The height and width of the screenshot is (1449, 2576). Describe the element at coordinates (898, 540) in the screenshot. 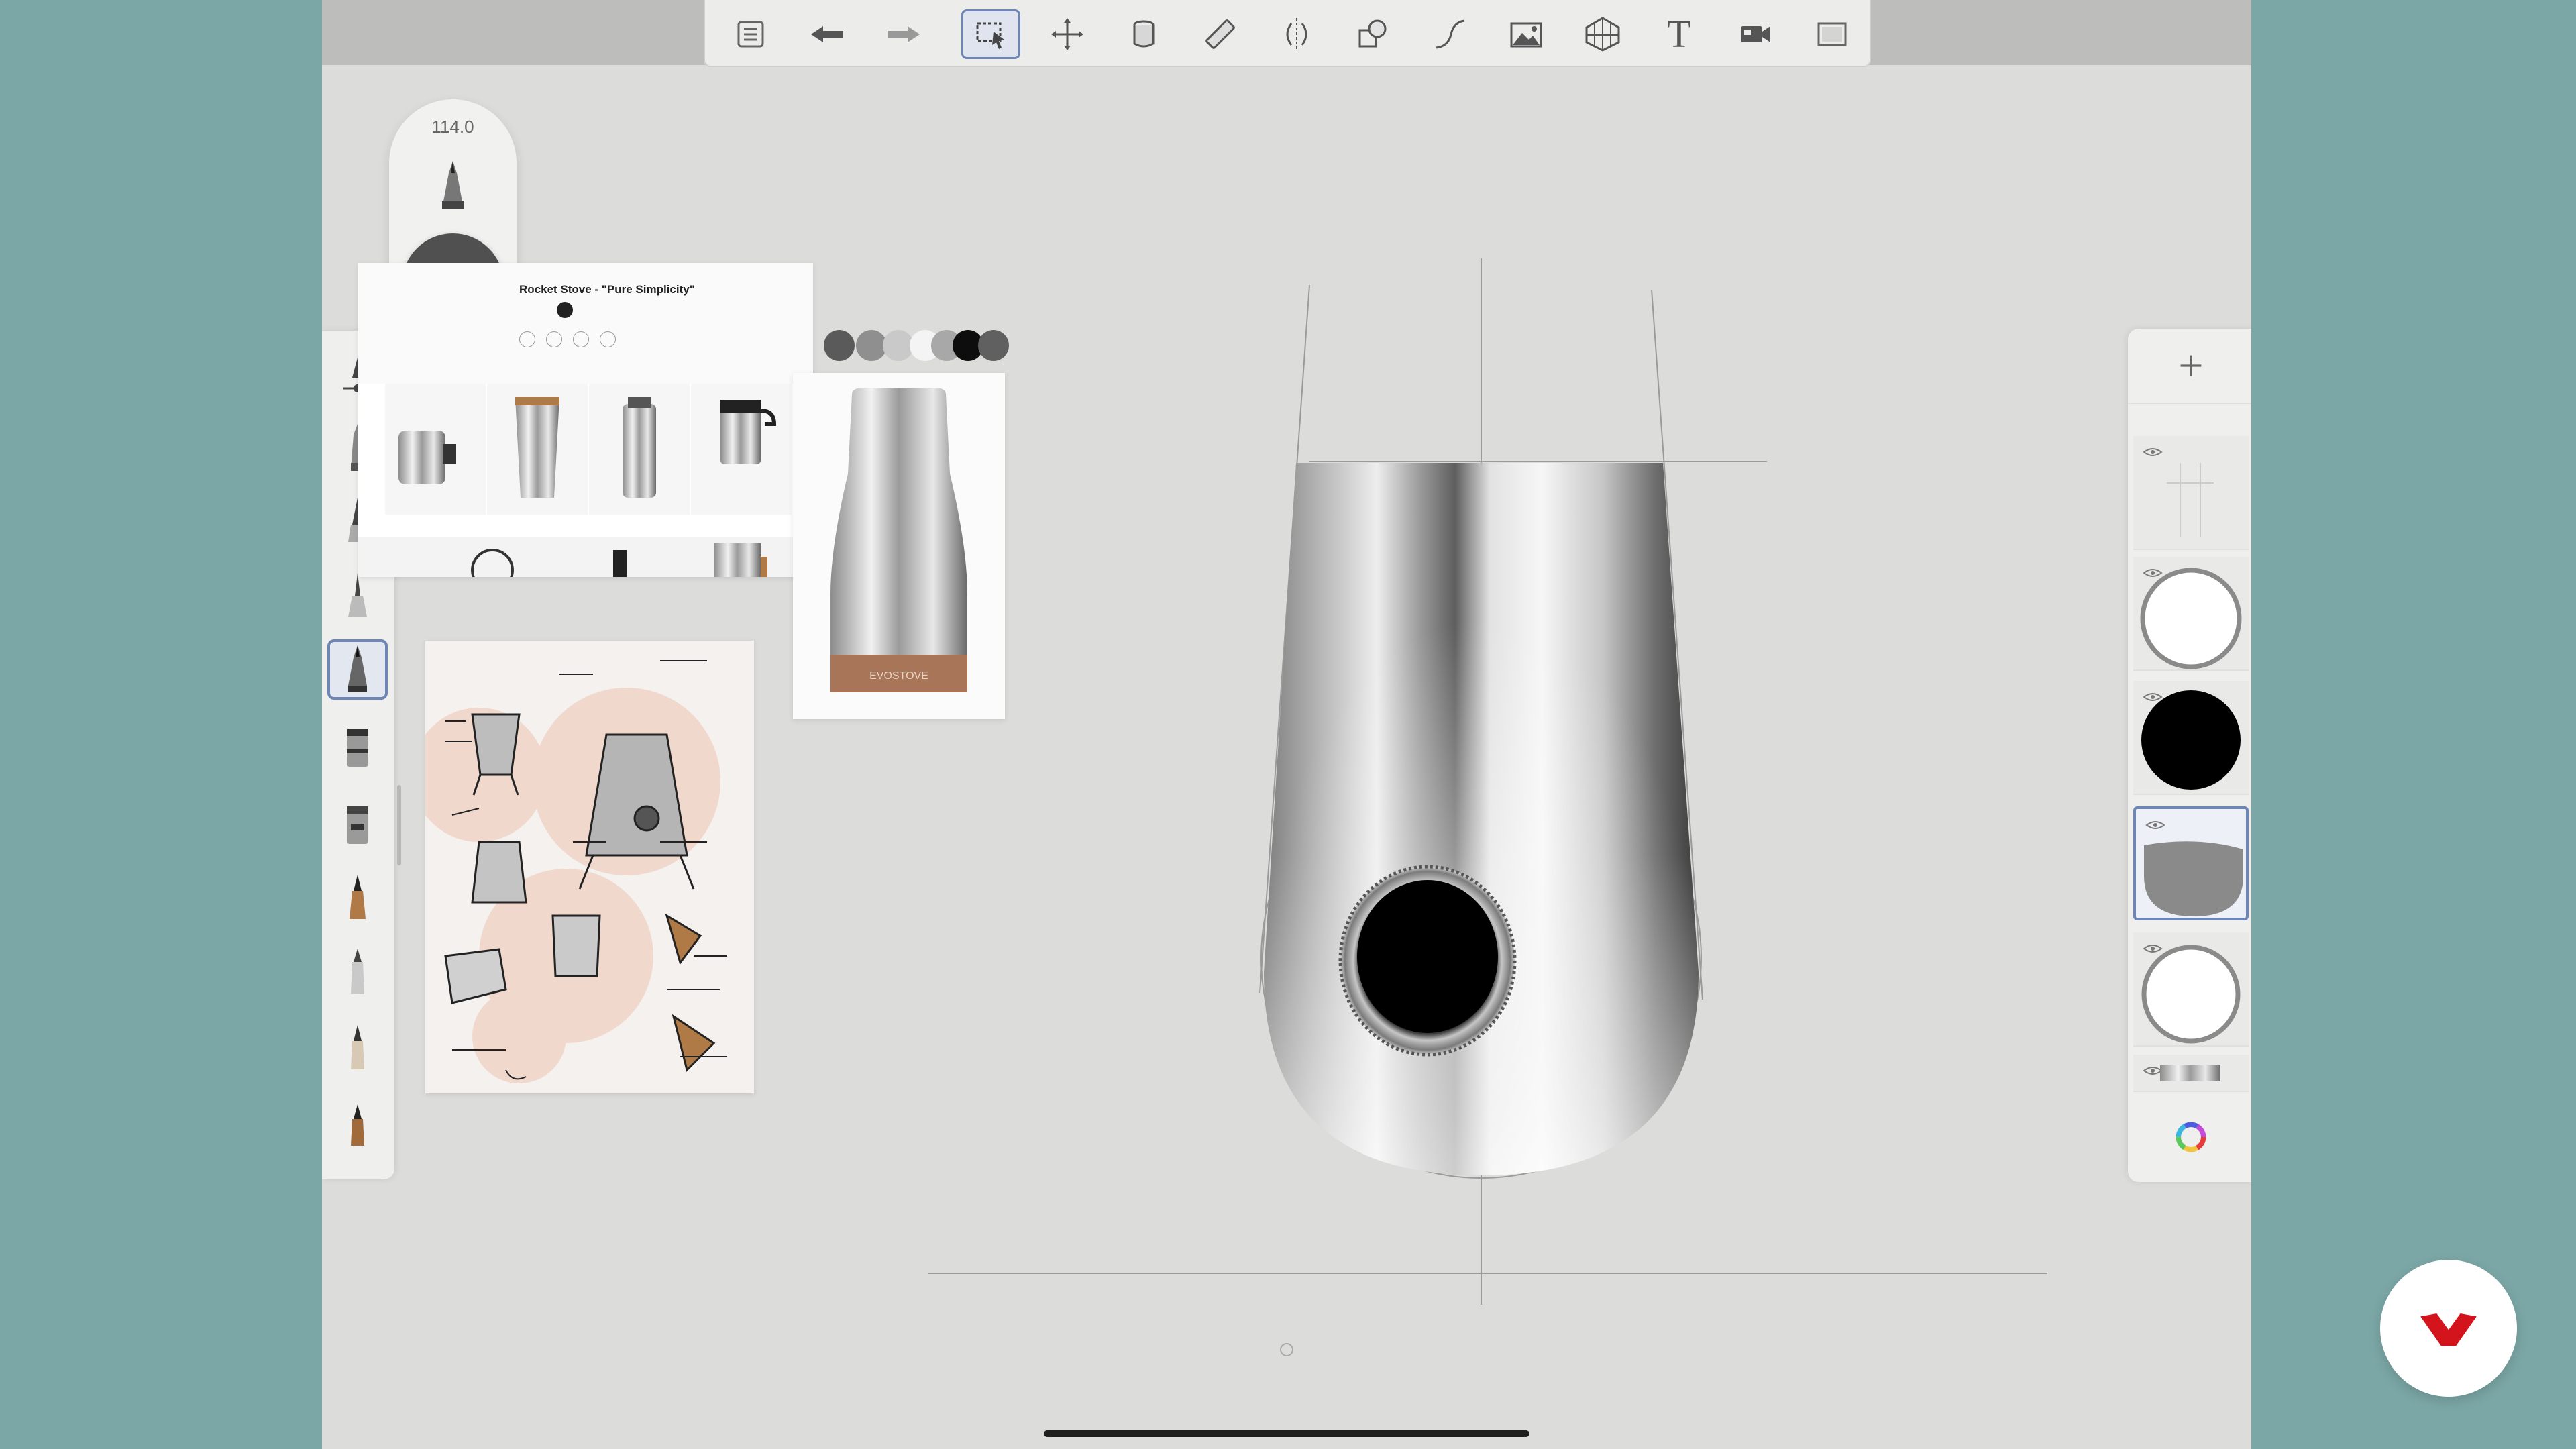

I see `product-cylinder-illustration: EVOSTOVE` at that location.